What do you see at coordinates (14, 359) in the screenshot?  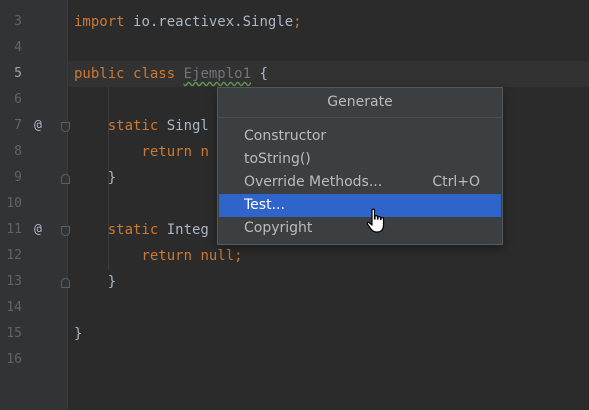 I see `line-number: 16` at bounding box center [14, 359].